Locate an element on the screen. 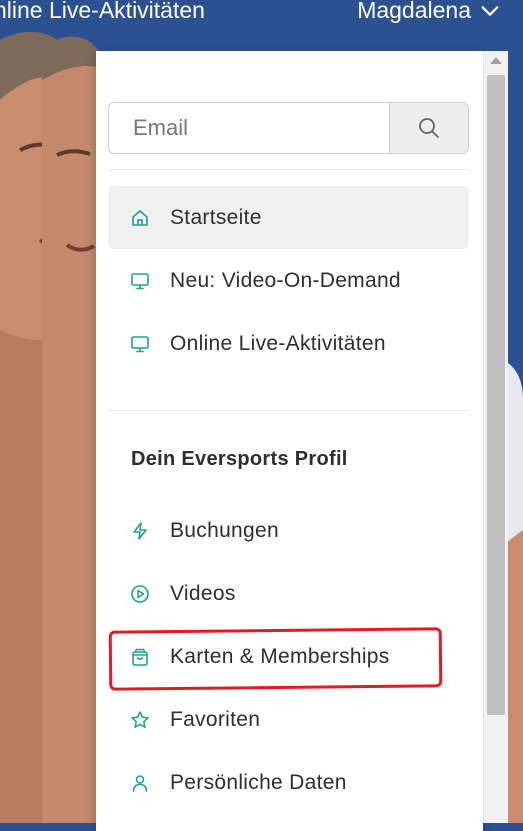 Image resolution: width=523 pixels, height=831 pixels. menu-item-persoenliche-daten: Persönliche Daten is located at coordinates (288, 782).